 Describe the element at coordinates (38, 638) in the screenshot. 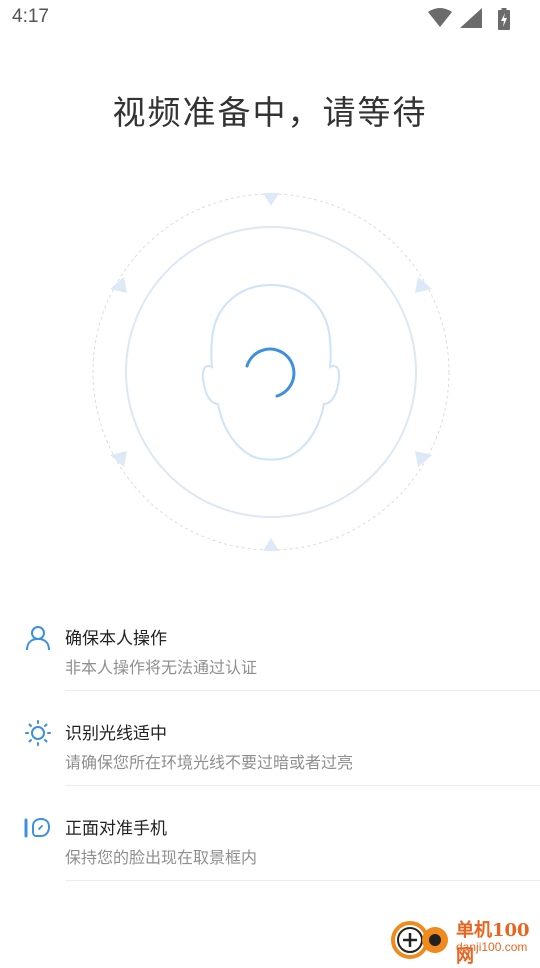

I see `person-icon` at that location.